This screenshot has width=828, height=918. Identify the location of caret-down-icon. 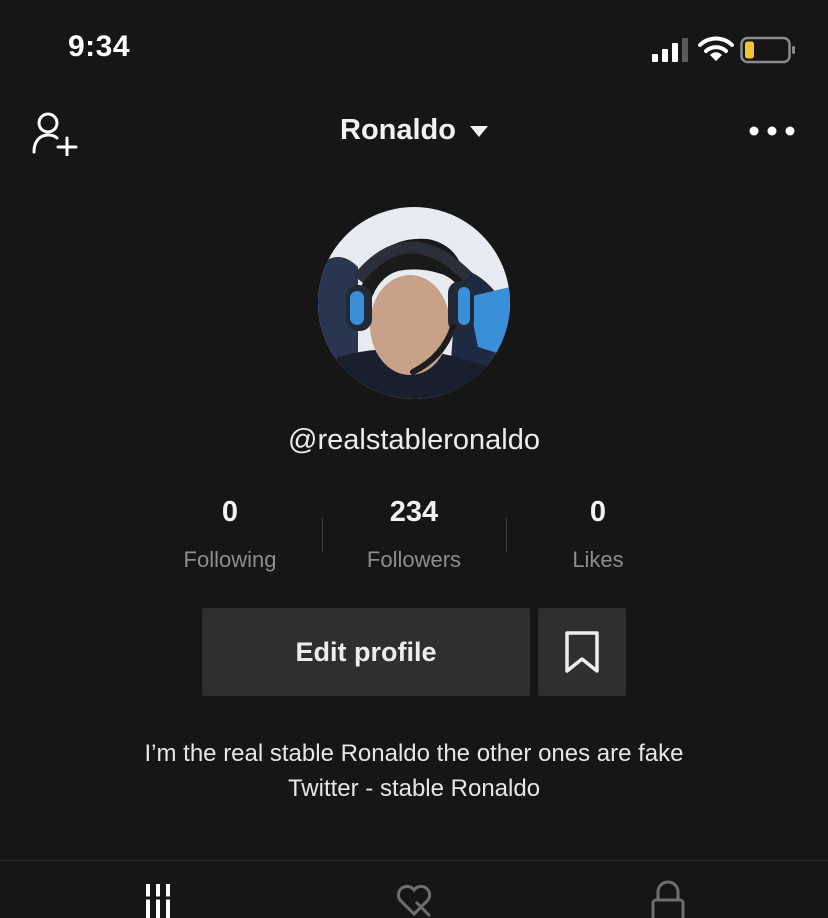
(479, 132).